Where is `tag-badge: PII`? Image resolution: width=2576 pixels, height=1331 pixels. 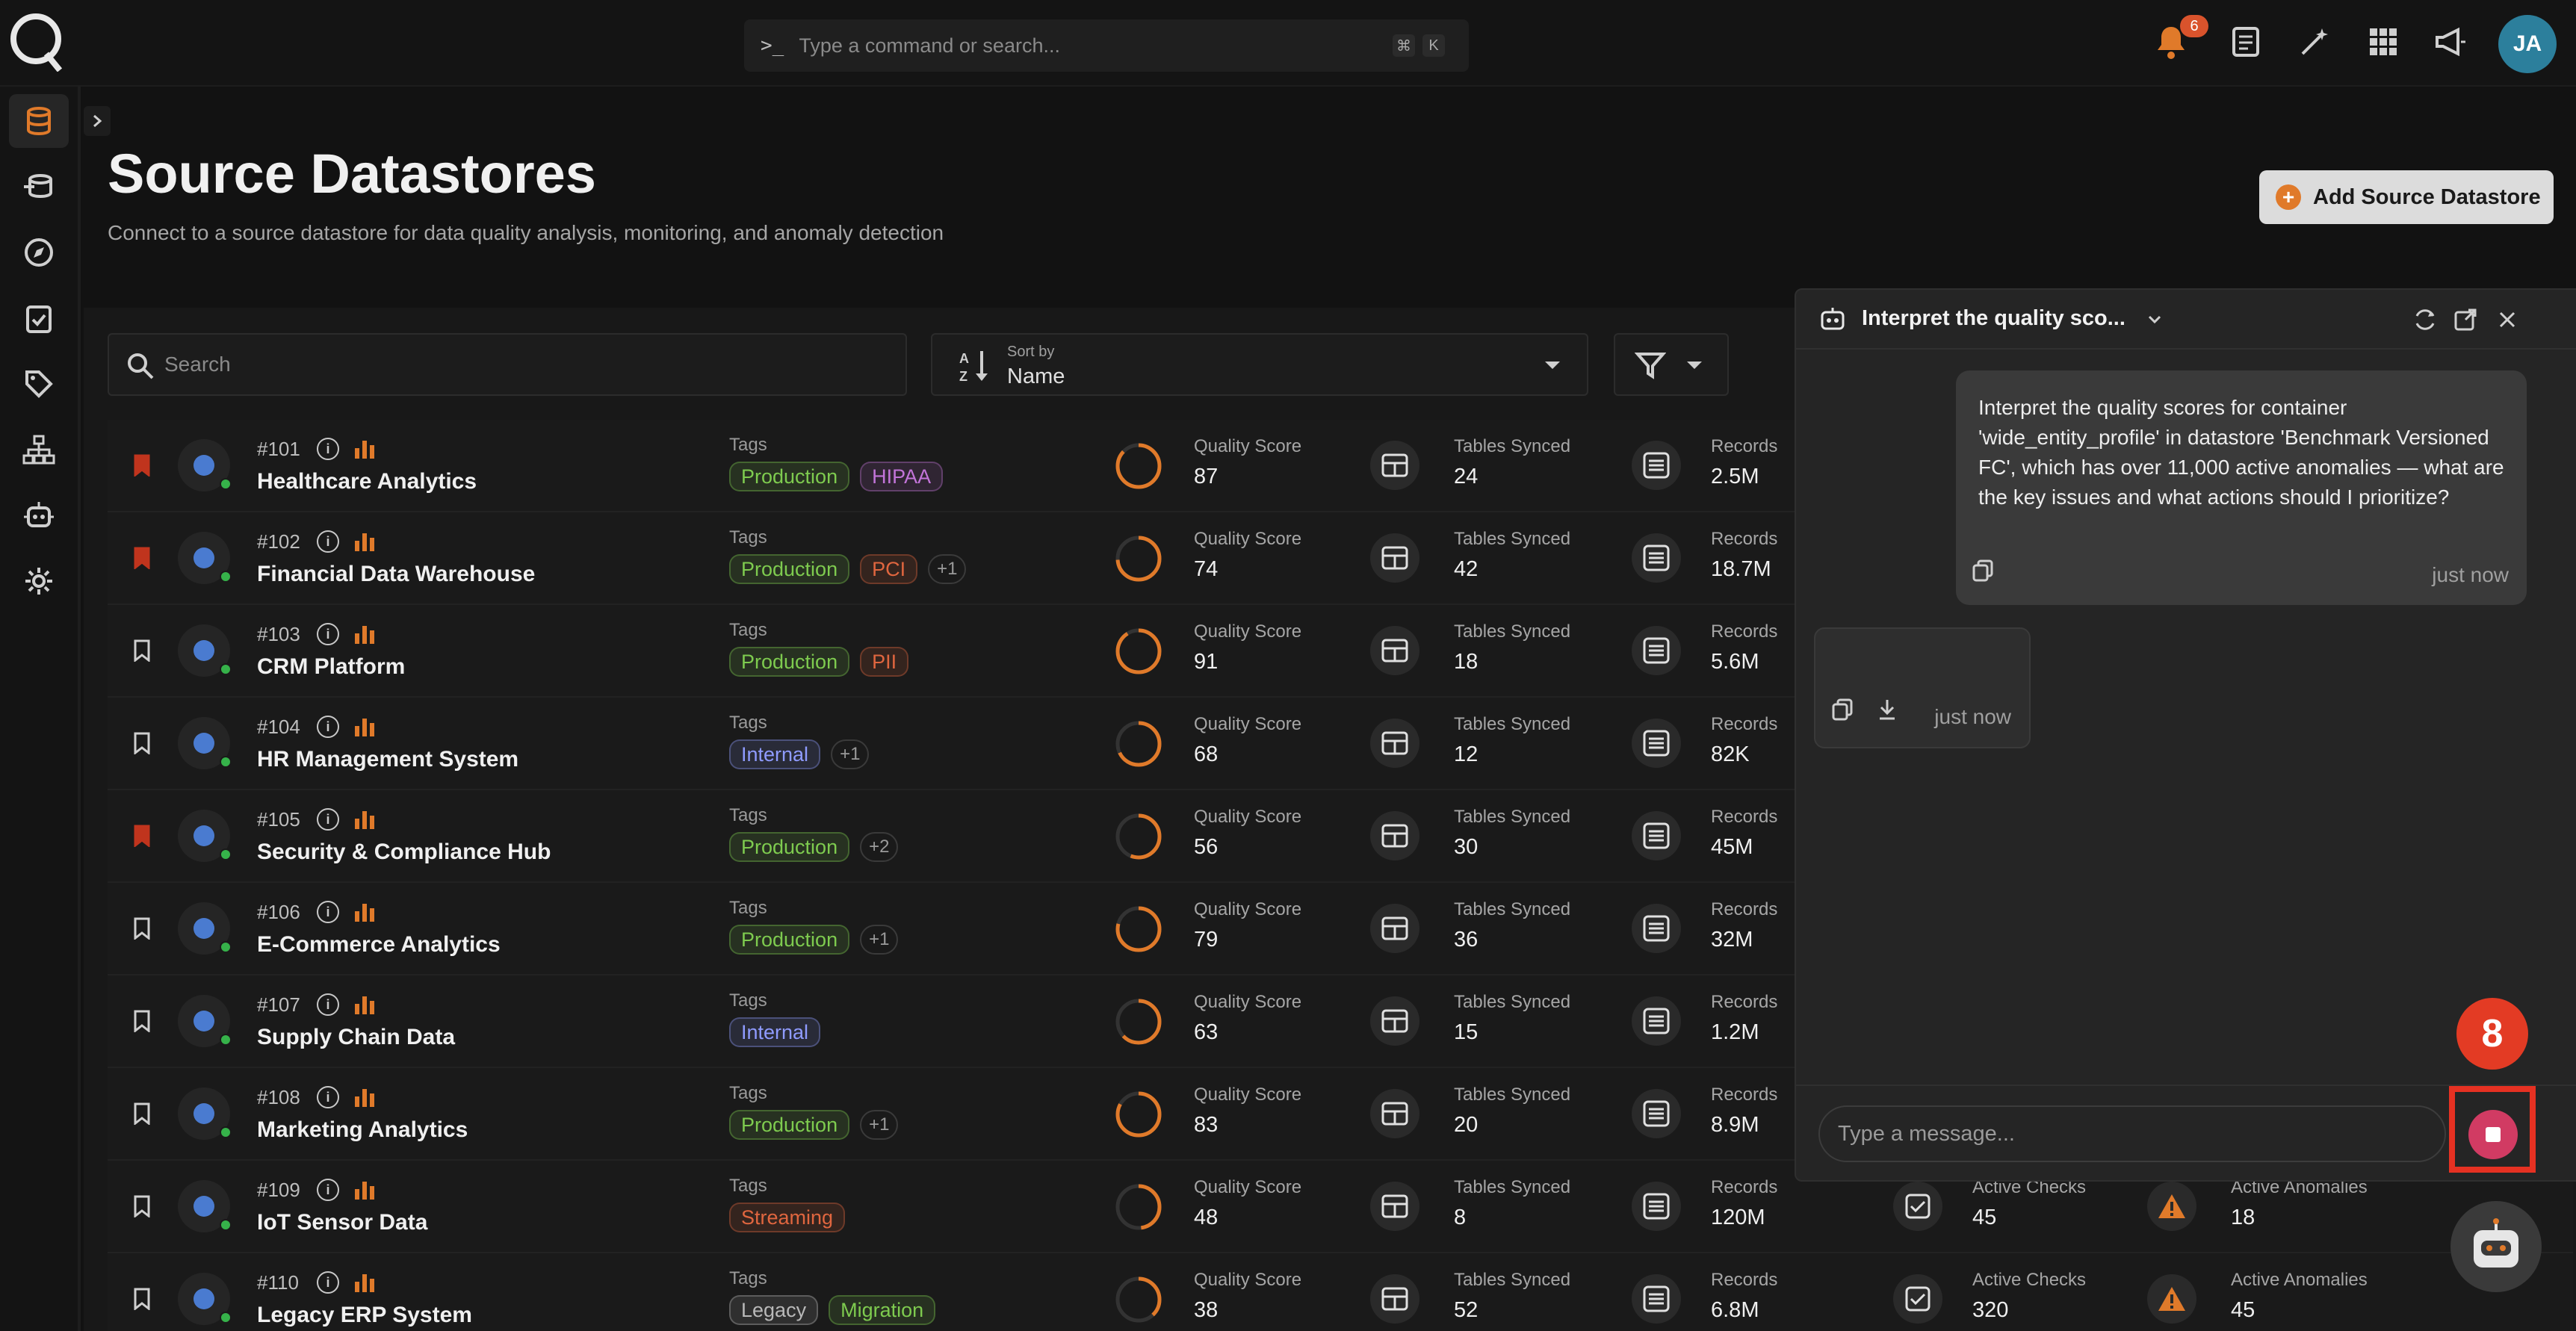 tag-badge: PII is located at coordinates (884, 662).